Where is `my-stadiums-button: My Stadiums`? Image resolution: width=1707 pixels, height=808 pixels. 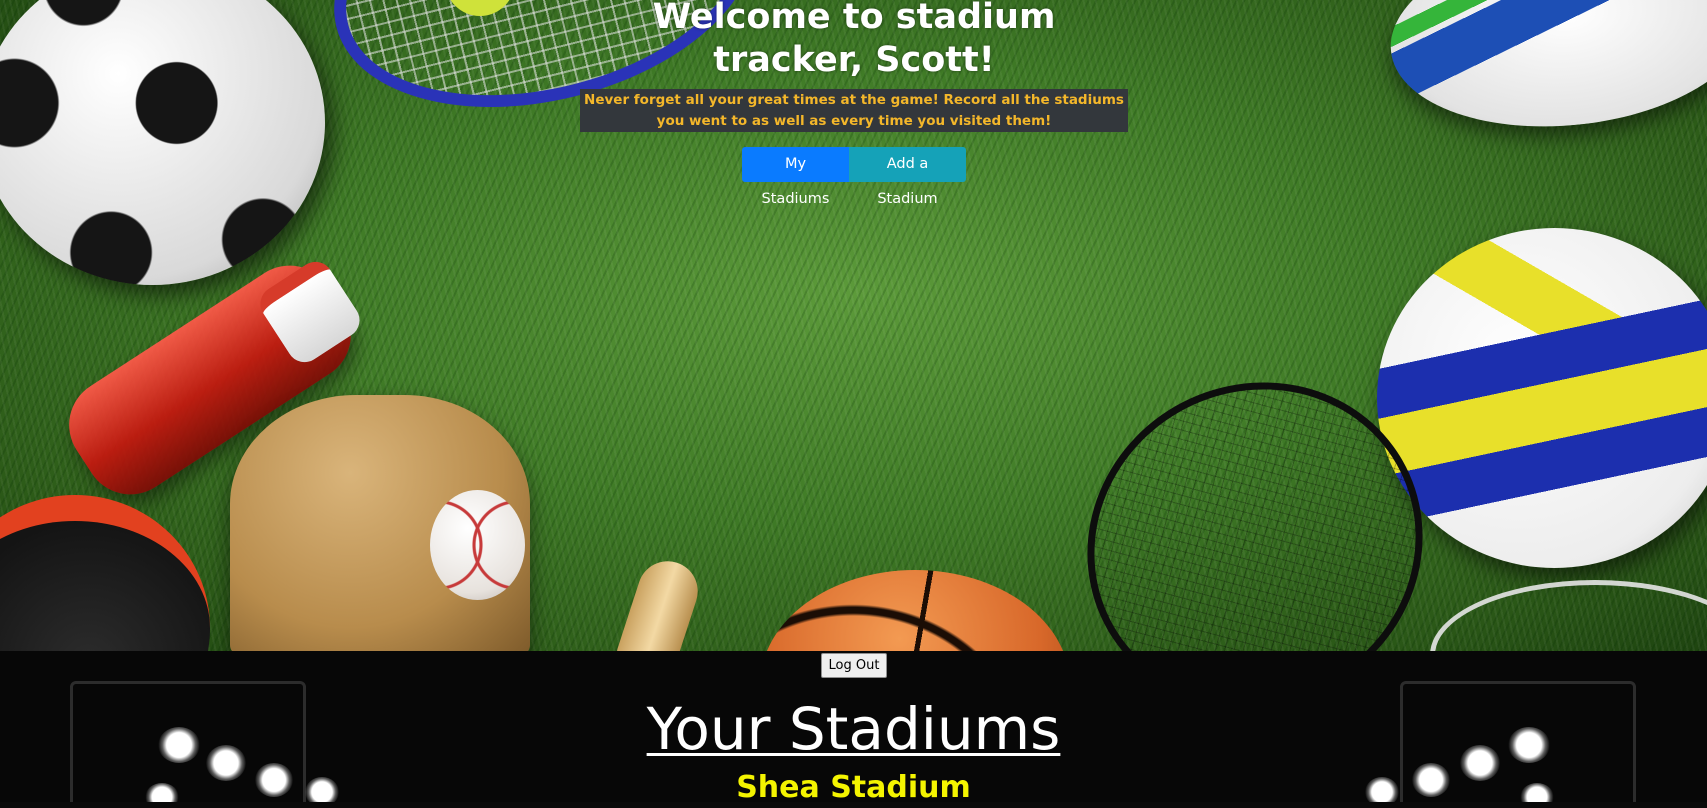 my-stadiums-button: My Stadiums is located at coordinates (795, 177).